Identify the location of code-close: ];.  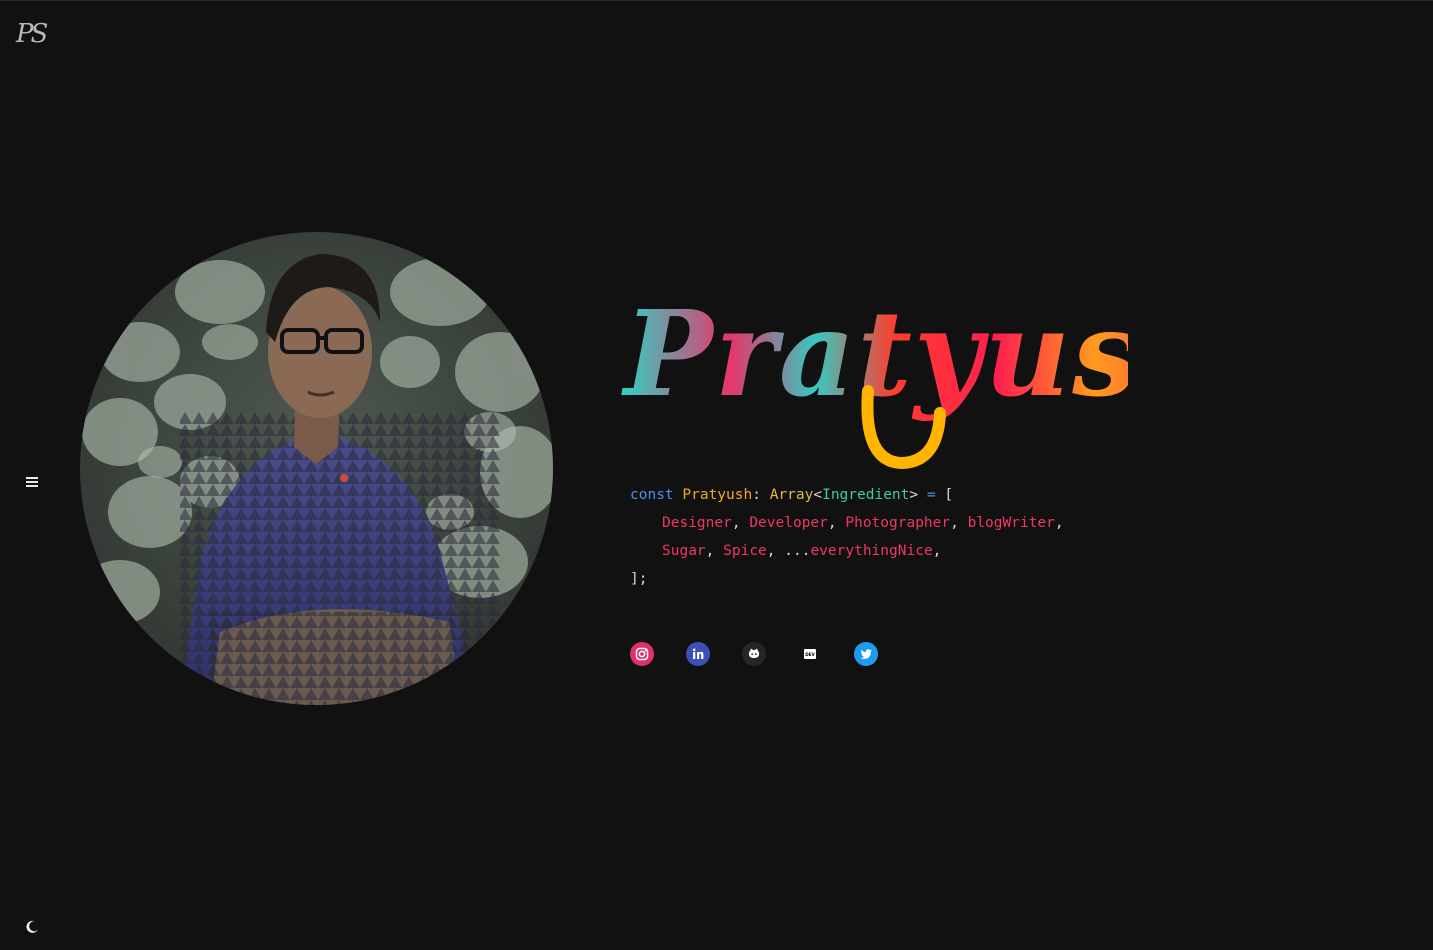
(639, 579).